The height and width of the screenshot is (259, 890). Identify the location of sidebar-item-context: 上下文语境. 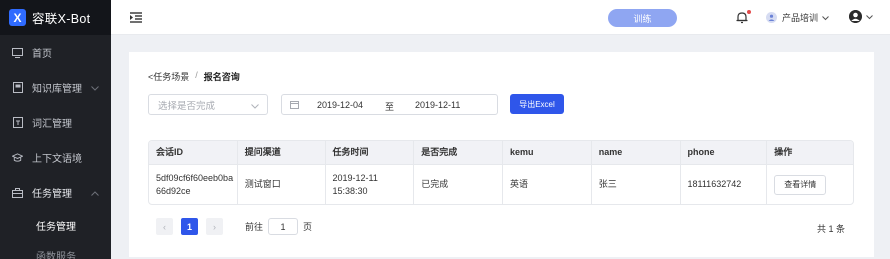
(55, 157).